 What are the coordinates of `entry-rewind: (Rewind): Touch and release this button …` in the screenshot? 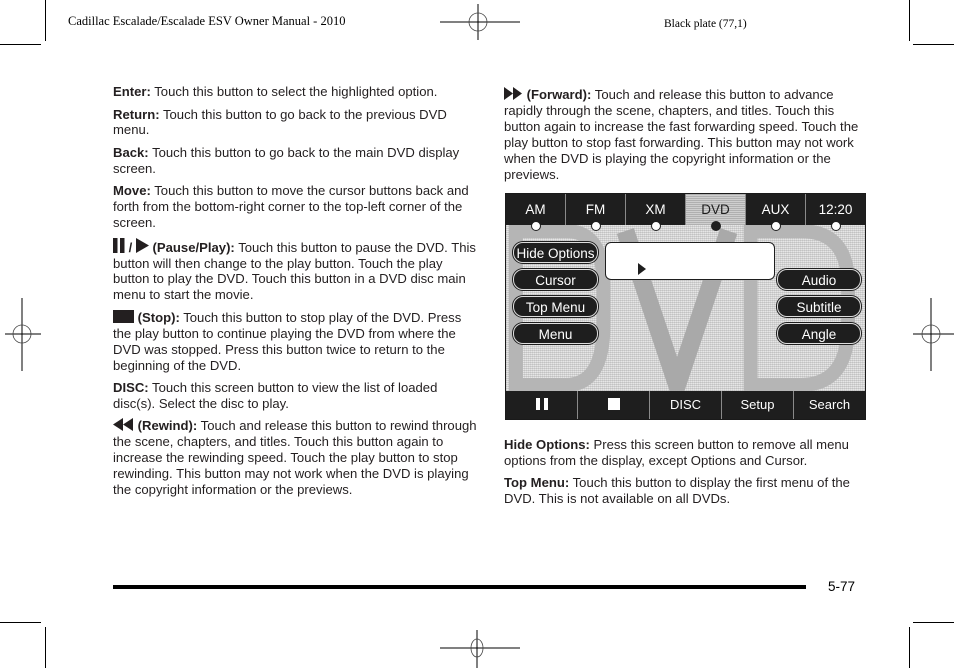 It's located at (297, 458).